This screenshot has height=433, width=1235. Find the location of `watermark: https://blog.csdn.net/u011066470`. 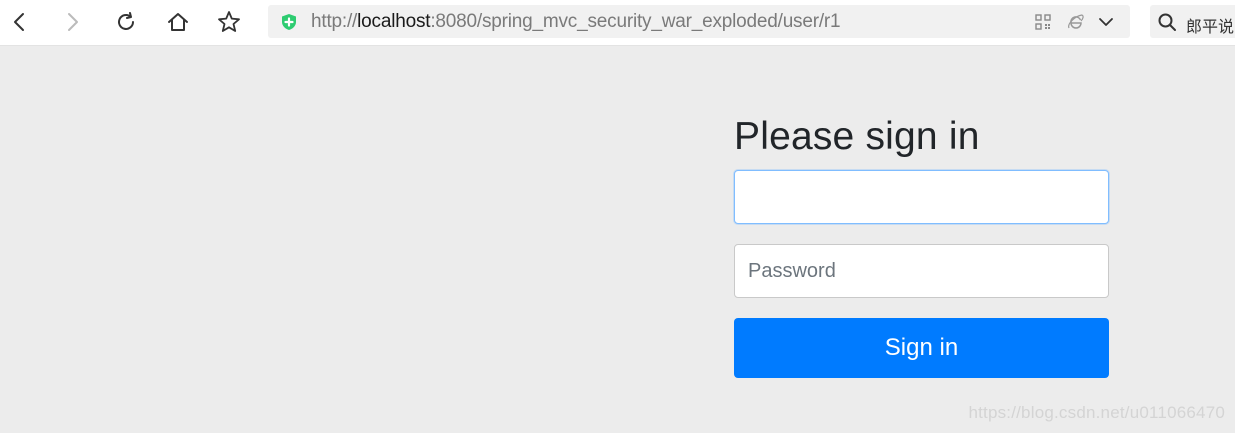

watermark: https://blog.csdn.net/u011066470 is located at coordinates (1096, 412).